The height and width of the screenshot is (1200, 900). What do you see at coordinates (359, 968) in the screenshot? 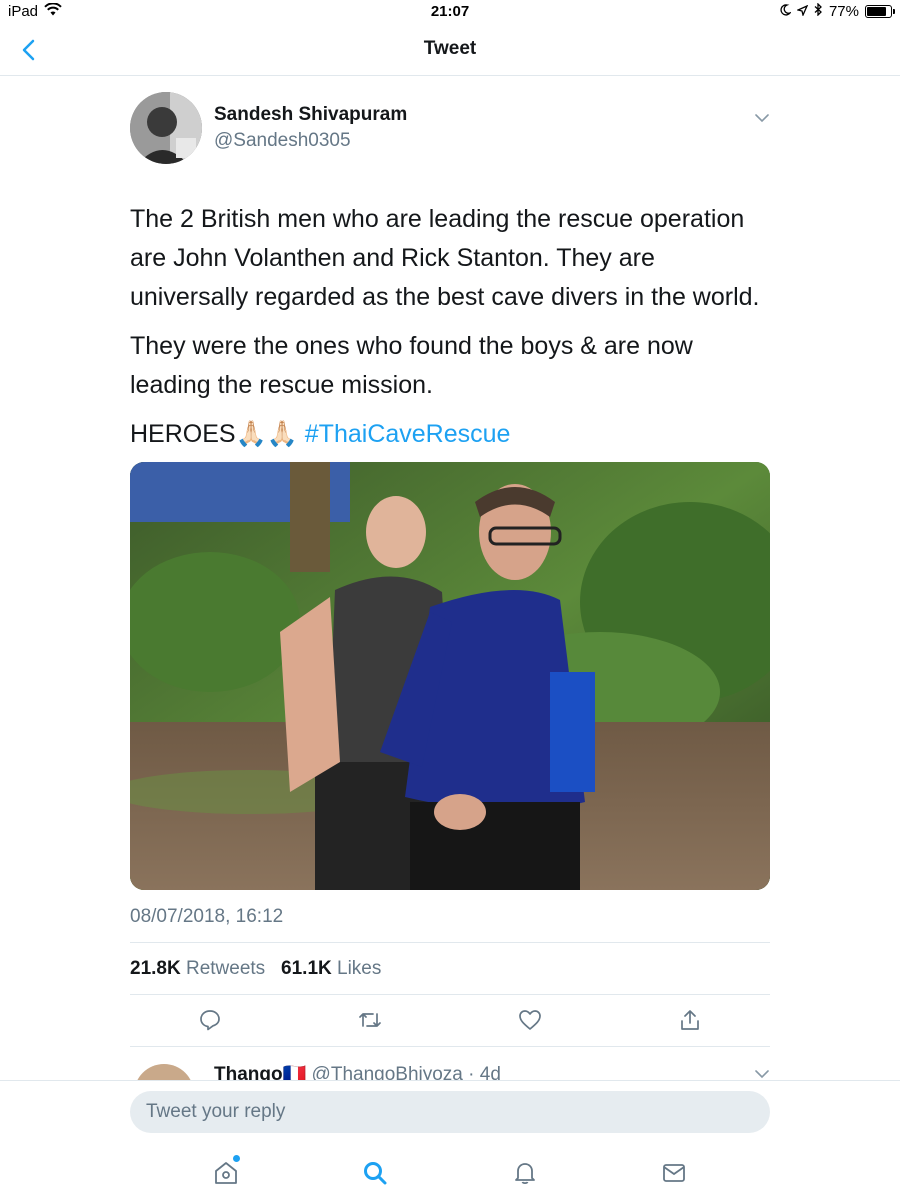
I see `like-label: Likes` at bounding box center [359, 968].